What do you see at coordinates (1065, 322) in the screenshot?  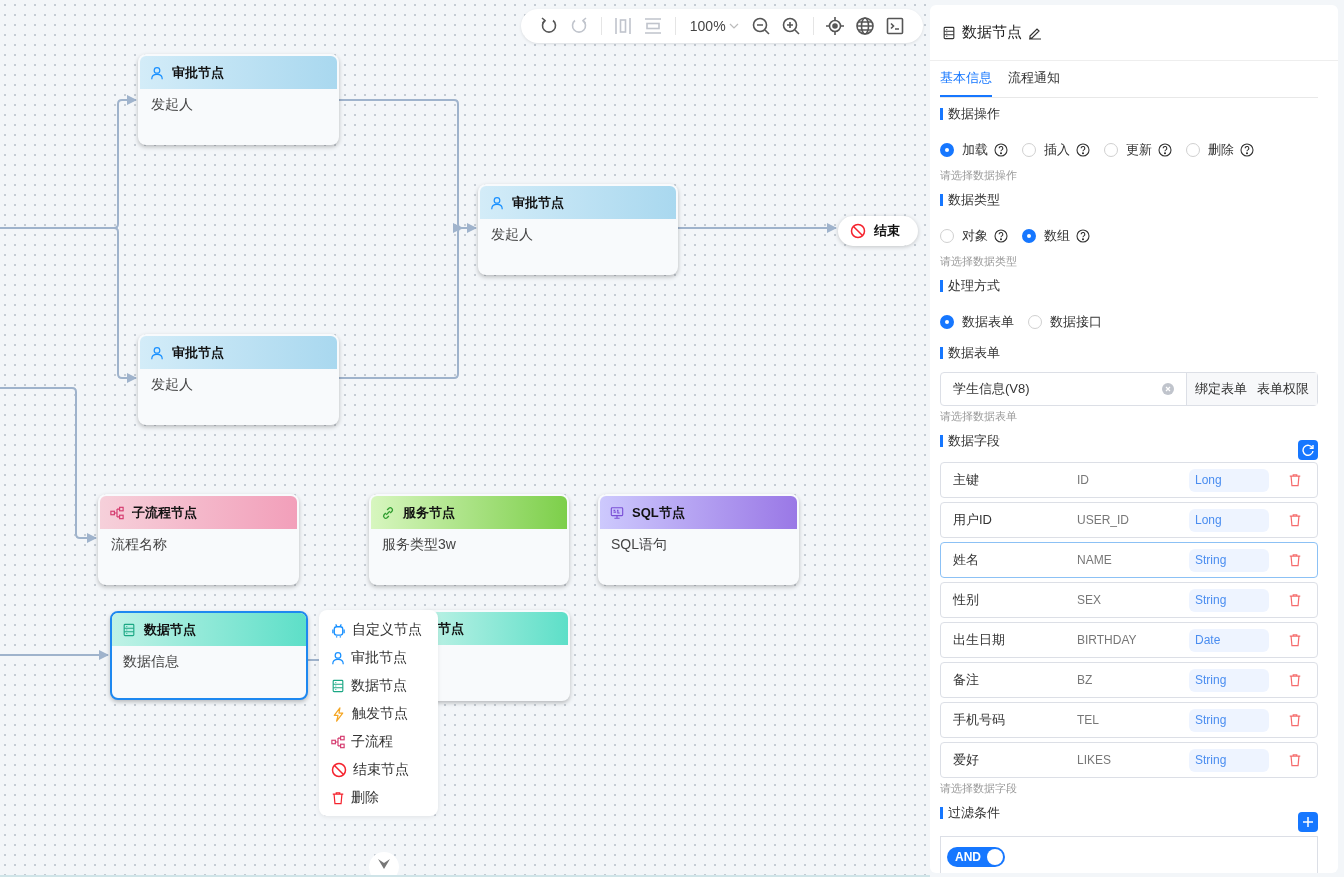 I see `radio-option: 数据接口` at bounding box center [1065, 322].